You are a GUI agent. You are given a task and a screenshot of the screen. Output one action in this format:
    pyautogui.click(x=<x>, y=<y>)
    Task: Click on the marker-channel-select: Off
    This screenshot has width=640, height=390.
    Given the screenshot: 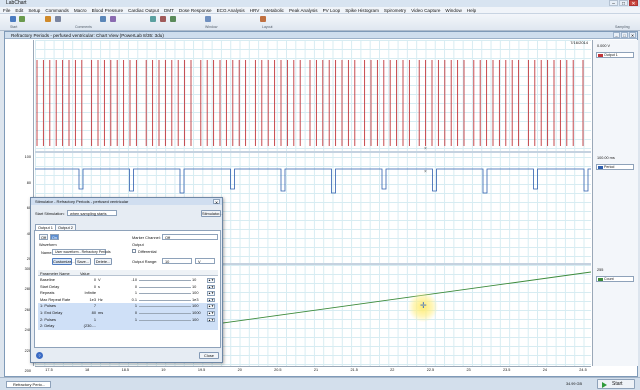 What is the action you would take?
    pyautogui.click(x=190, y=237)
    